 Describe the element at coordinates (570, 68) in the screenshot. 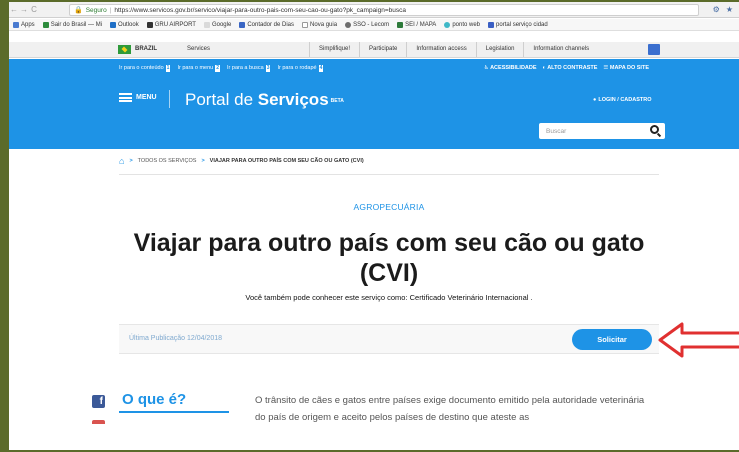

I see `high-contrast-link: ◐ ALTO CONTRASTE` at that location.